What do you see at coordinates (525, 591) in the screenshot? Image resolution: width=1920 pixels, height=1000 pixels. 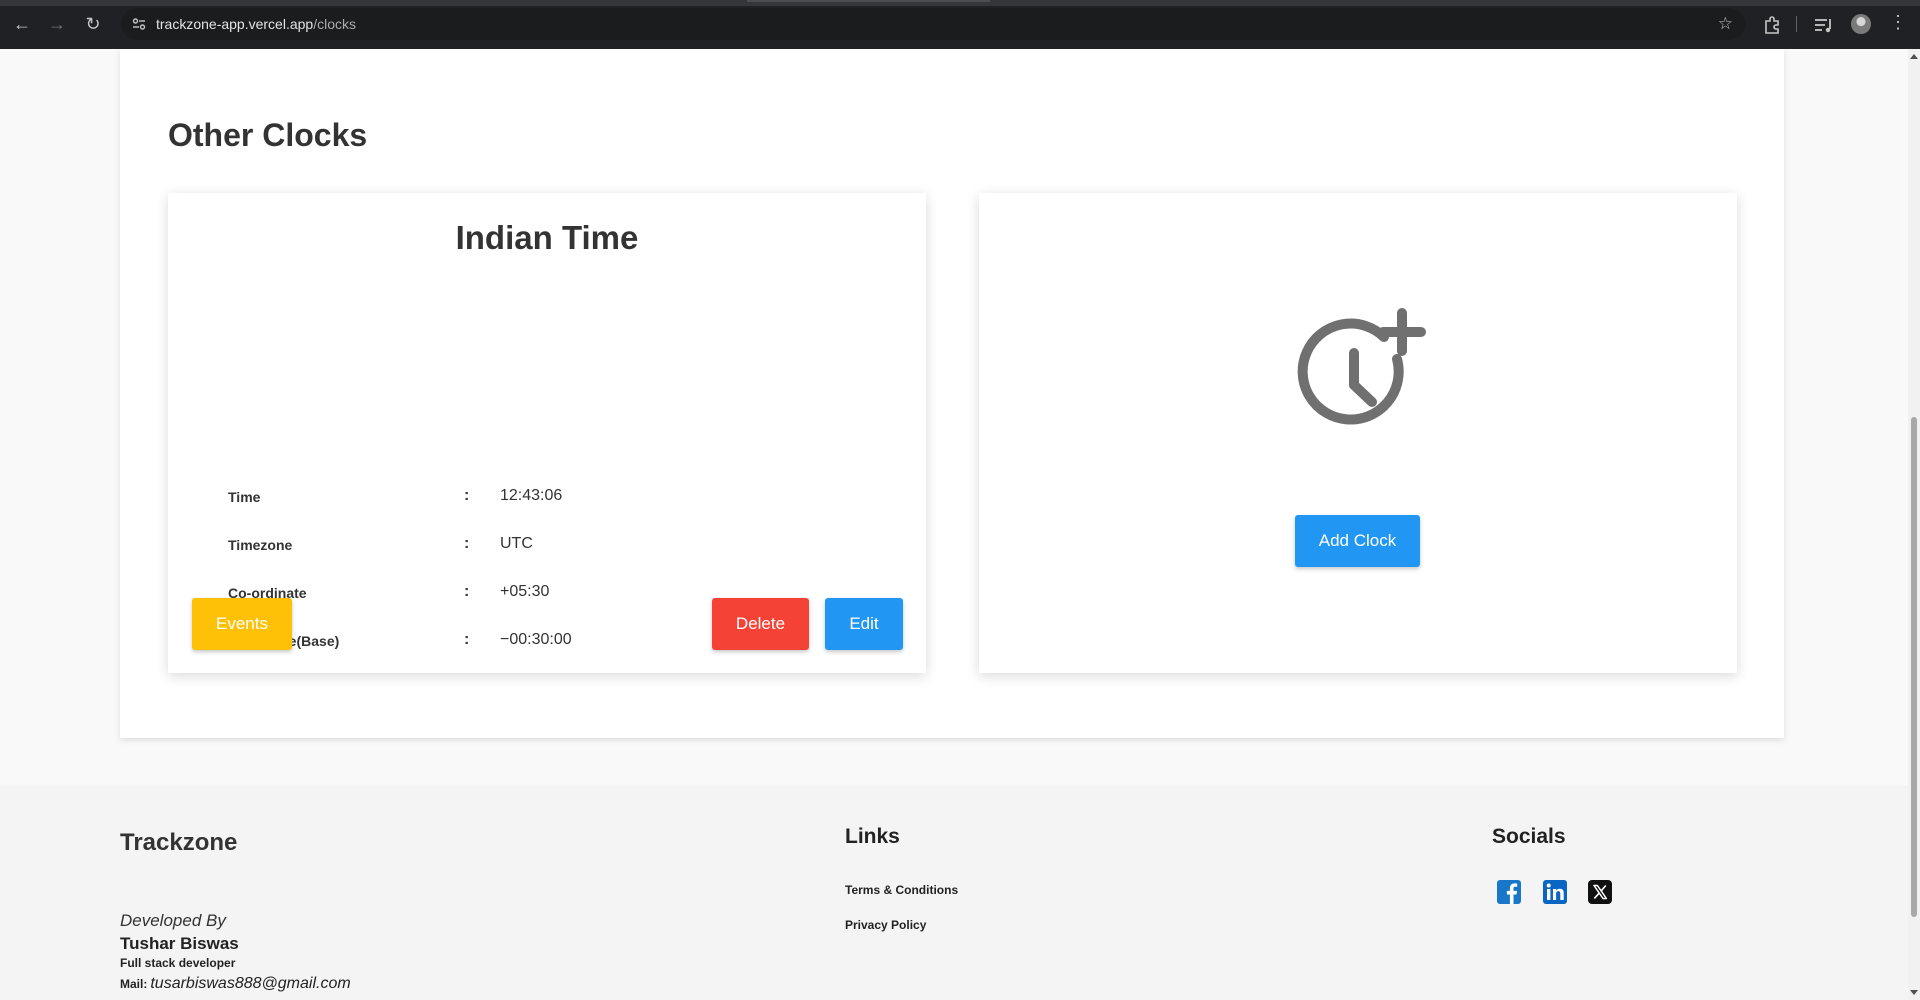 I see `row-value: +05:30` at bounding box center [525, 591].